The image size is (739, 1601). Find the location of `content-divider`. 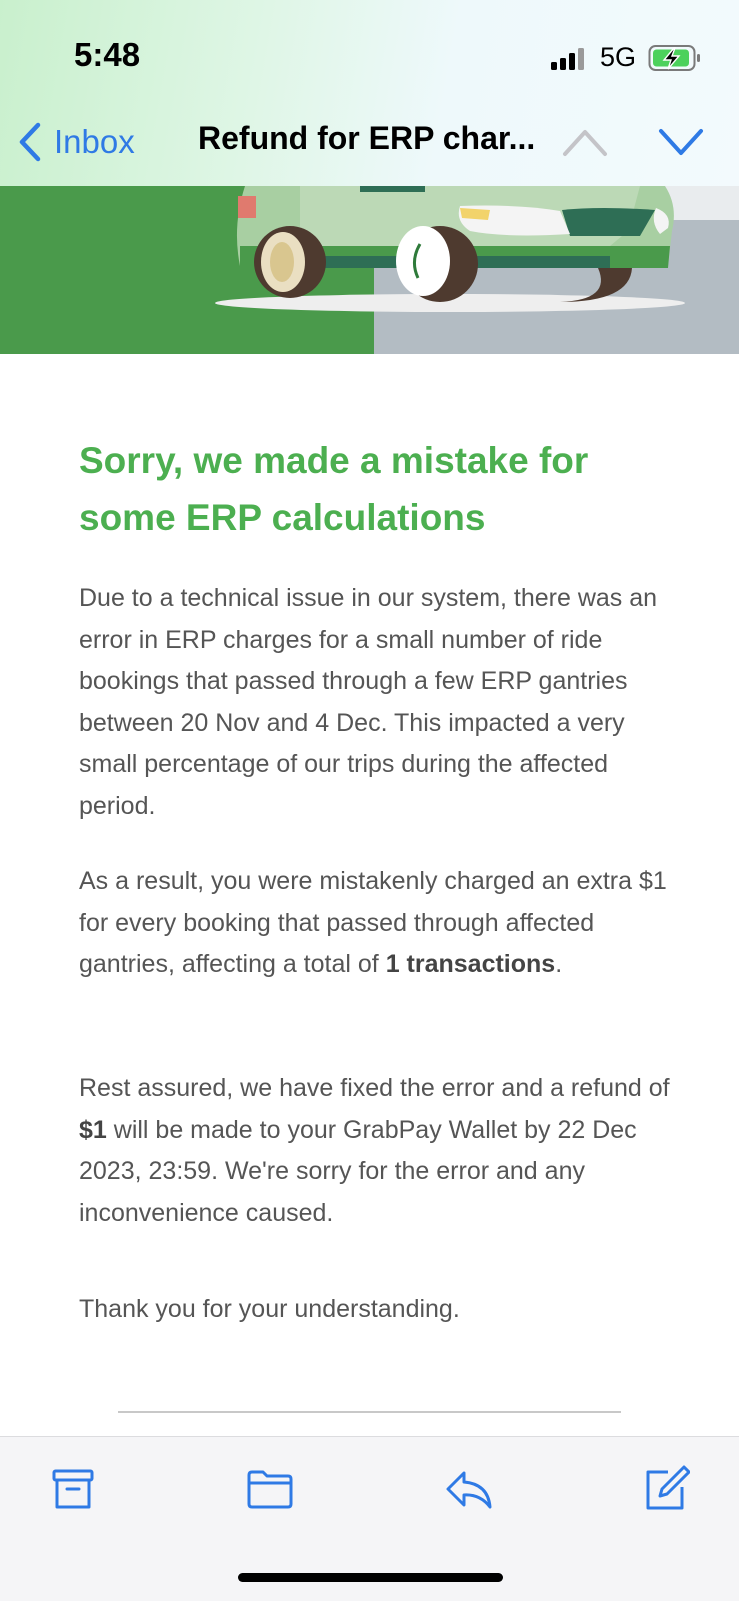

content-divider is located at coordinates (369, 1412).